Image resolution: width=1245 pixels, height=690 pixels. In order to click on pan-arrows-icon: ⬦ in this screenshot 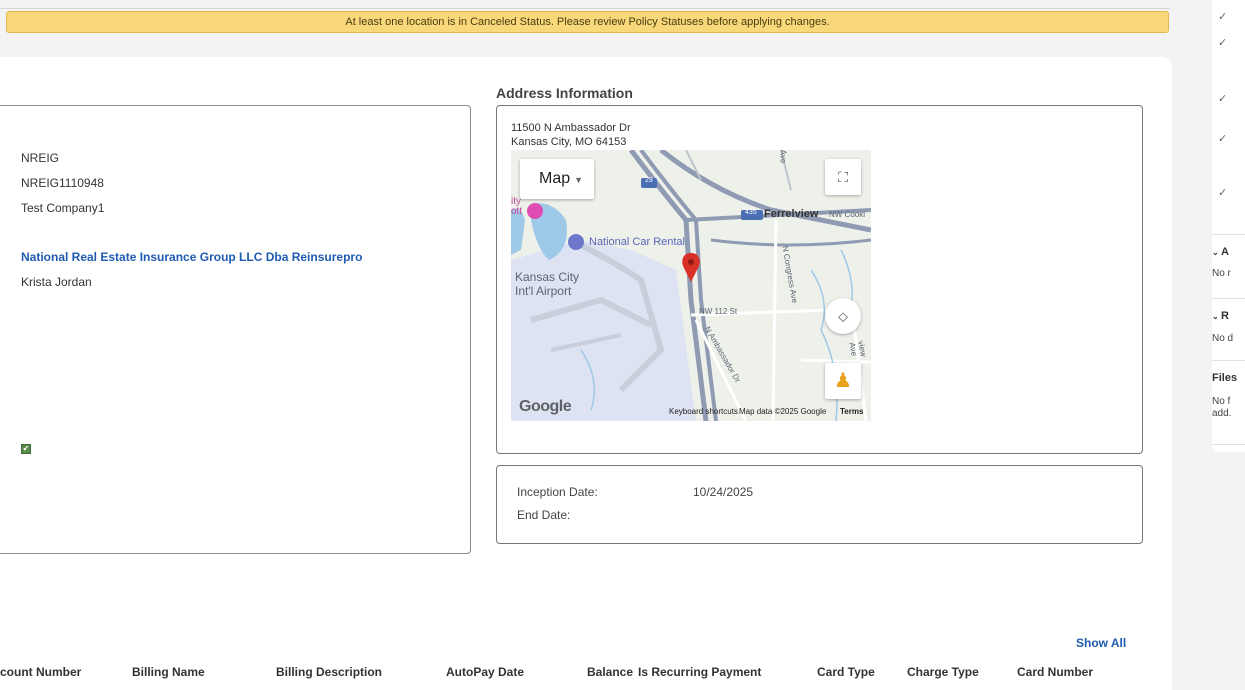, I will do `click(843, 316)`.